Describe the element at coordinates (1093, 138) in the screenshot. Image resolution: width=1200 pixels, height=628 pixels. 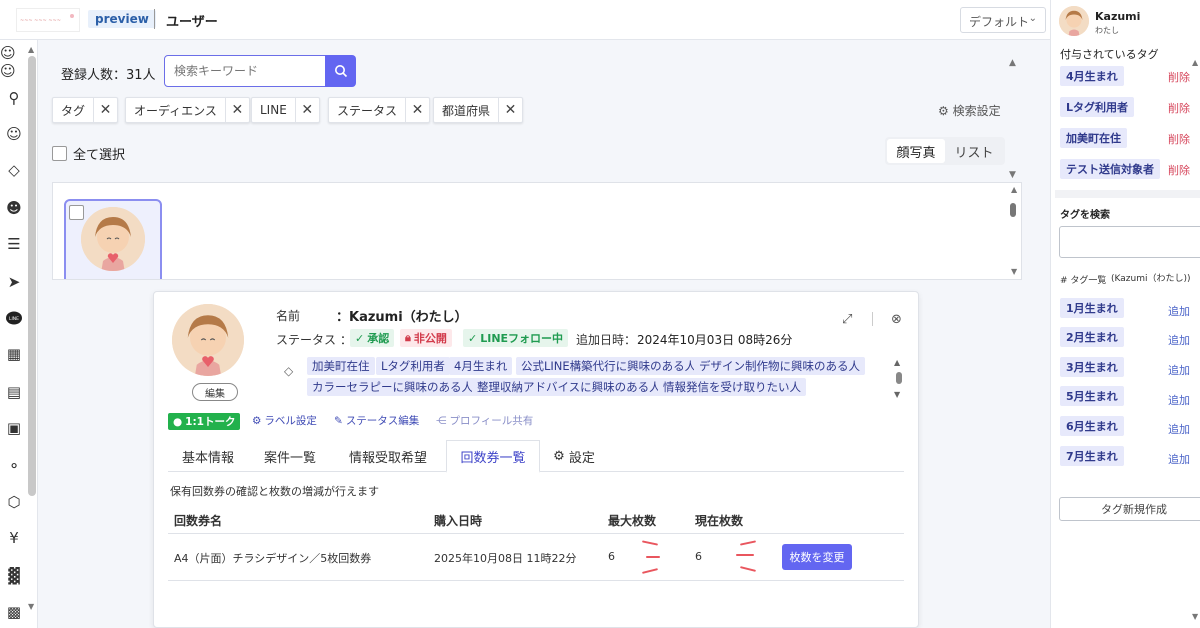
I see `assigned-tag: 加美町在住` at that location.